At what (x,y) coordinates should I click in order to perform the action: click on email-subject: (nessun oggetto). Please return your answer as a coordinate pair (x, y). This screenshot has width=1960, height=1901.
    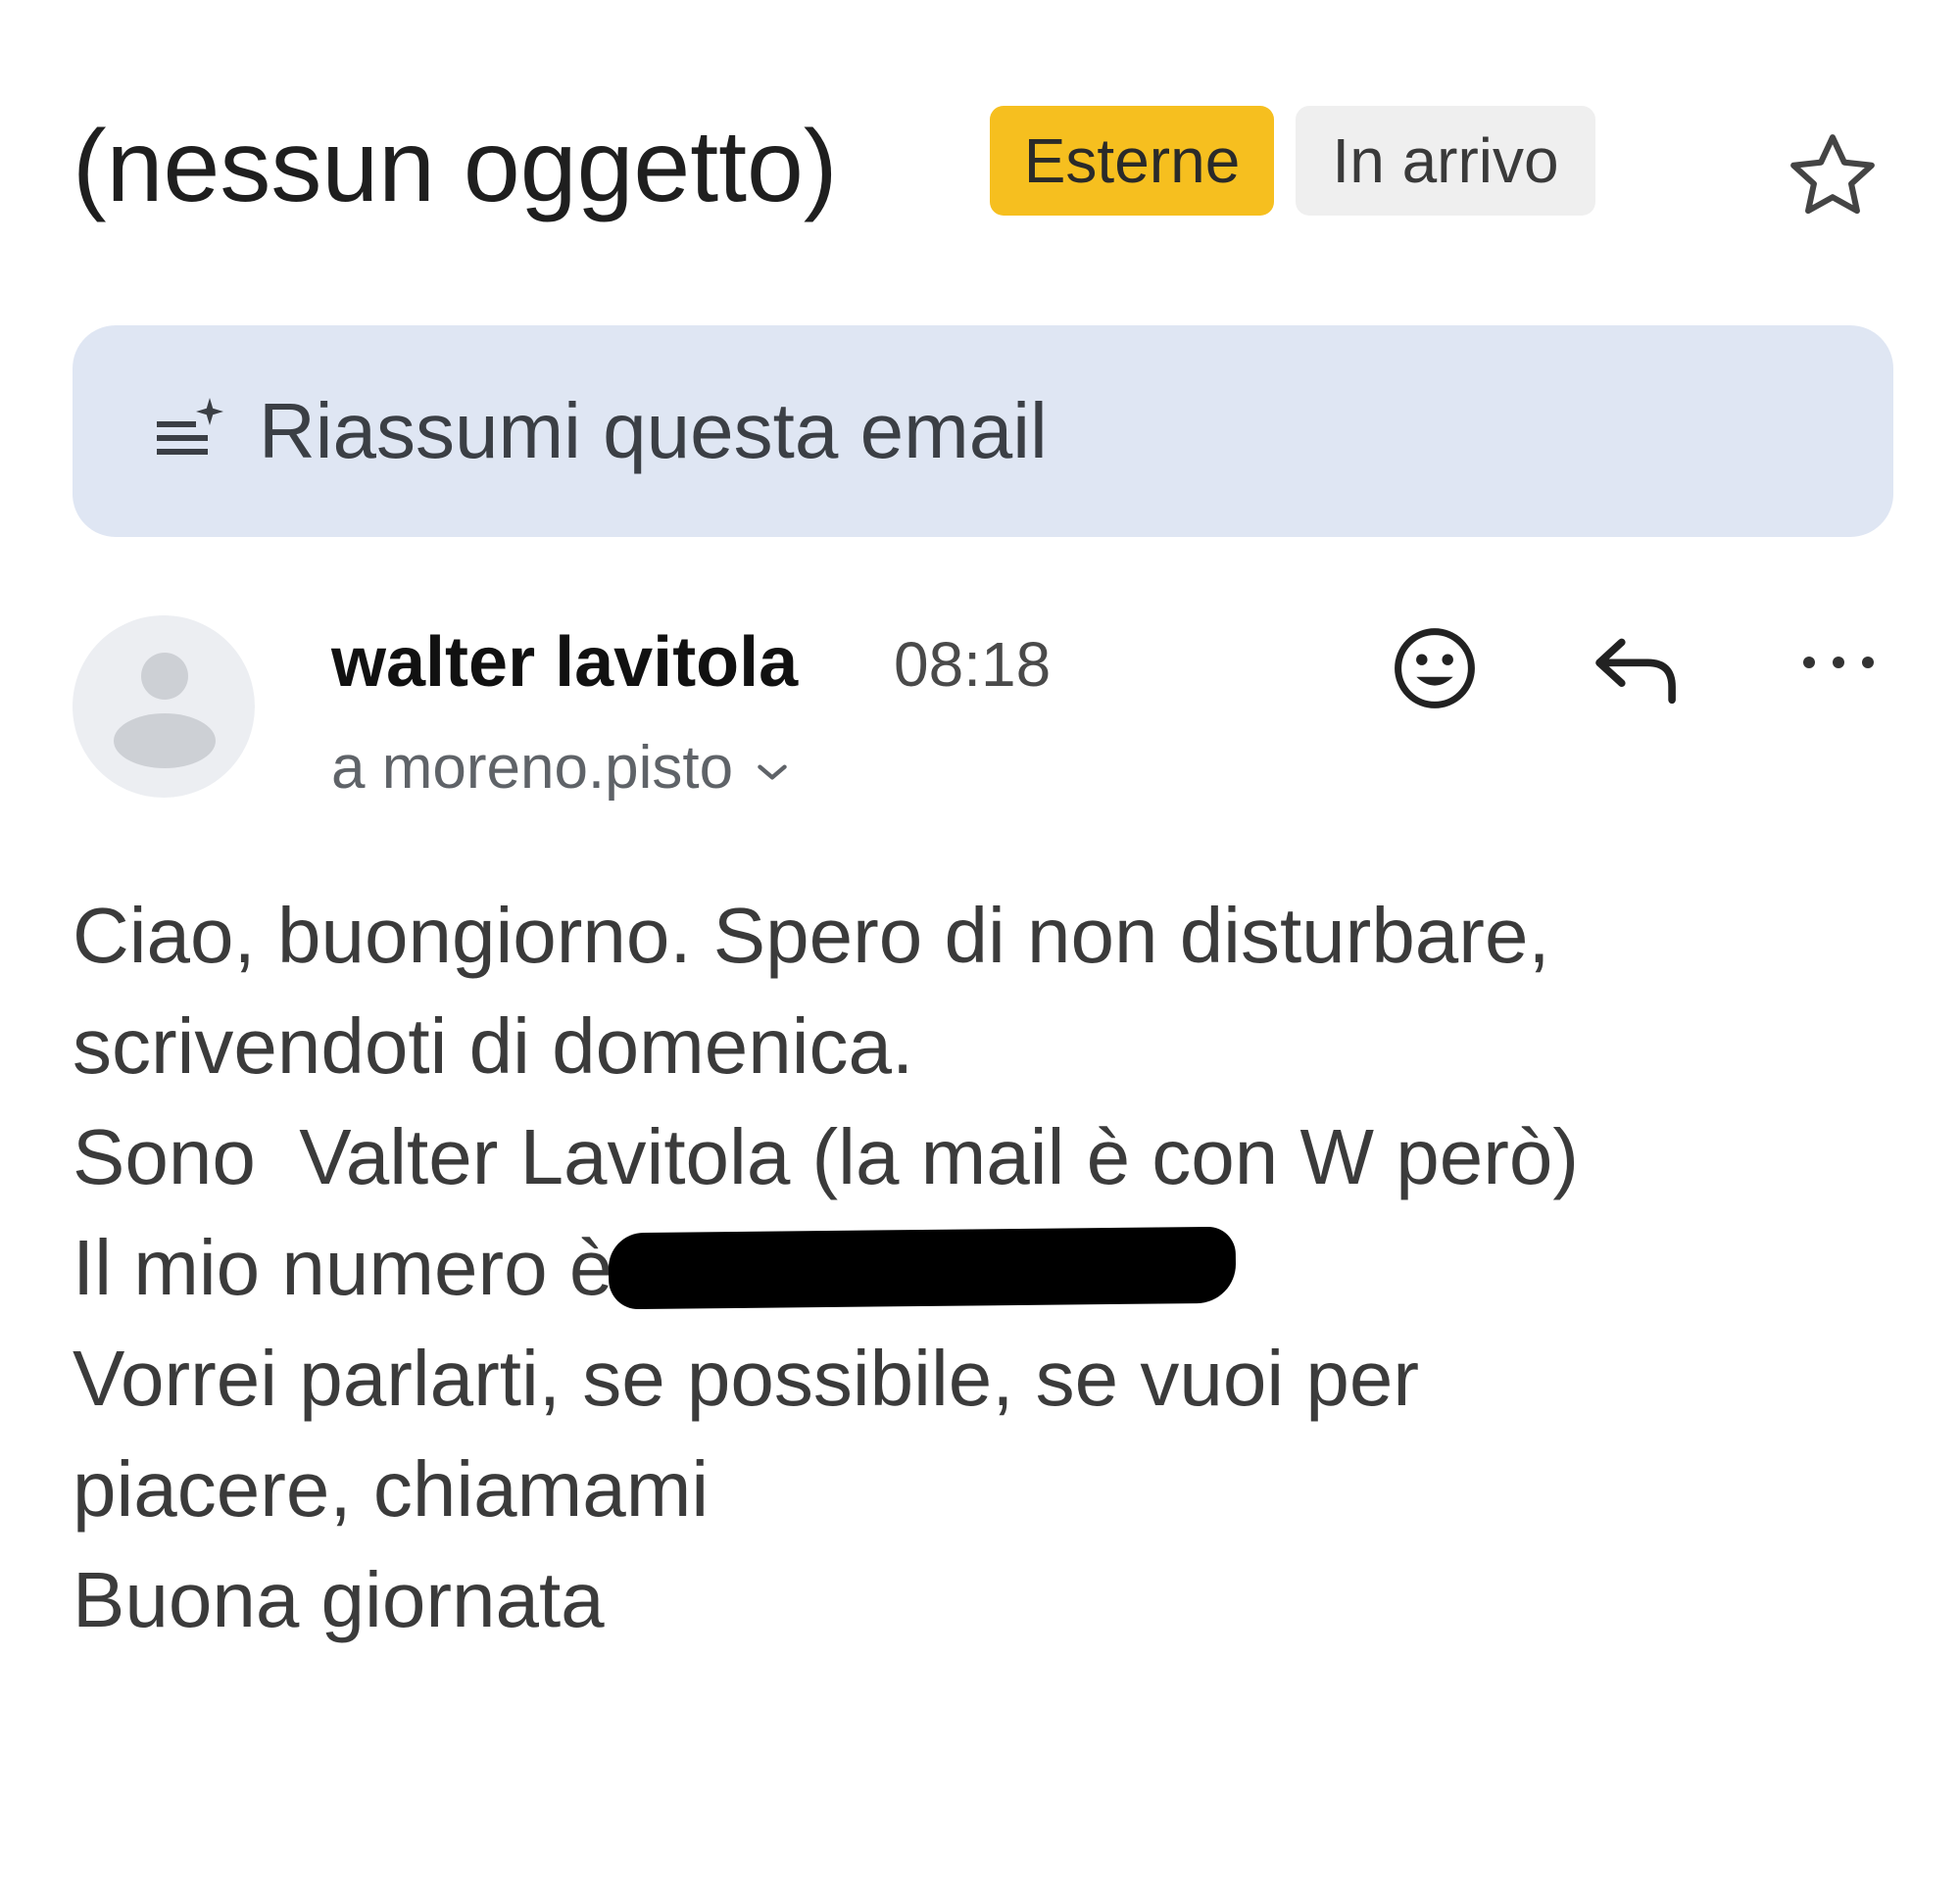
    Looking at the image, I should click on (455, 166).